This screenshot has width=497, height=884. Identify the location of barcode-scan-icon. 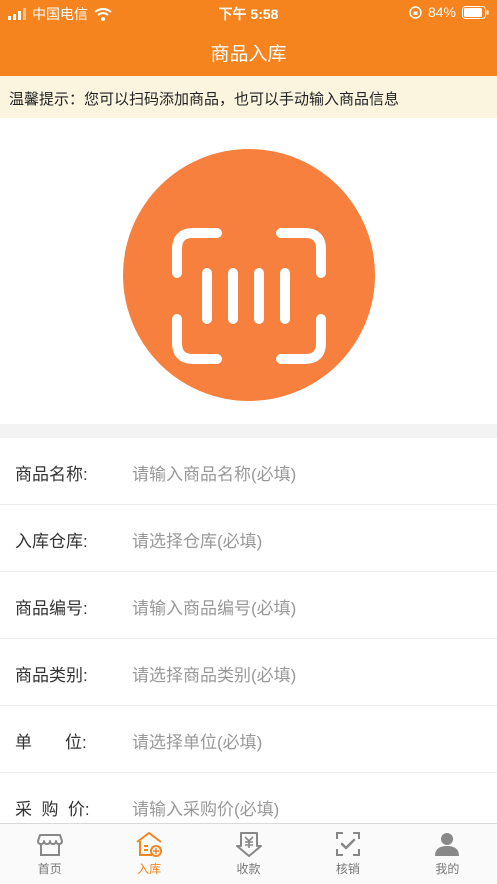
(249, 296).